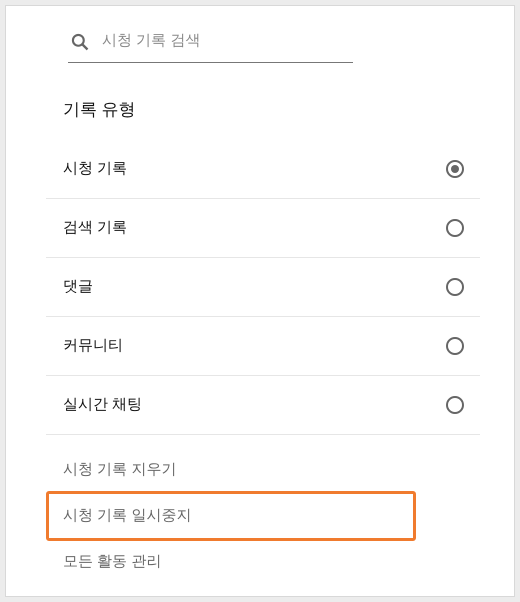  I want to click on search-field: 시청 기록 검색, so click(212, 41).